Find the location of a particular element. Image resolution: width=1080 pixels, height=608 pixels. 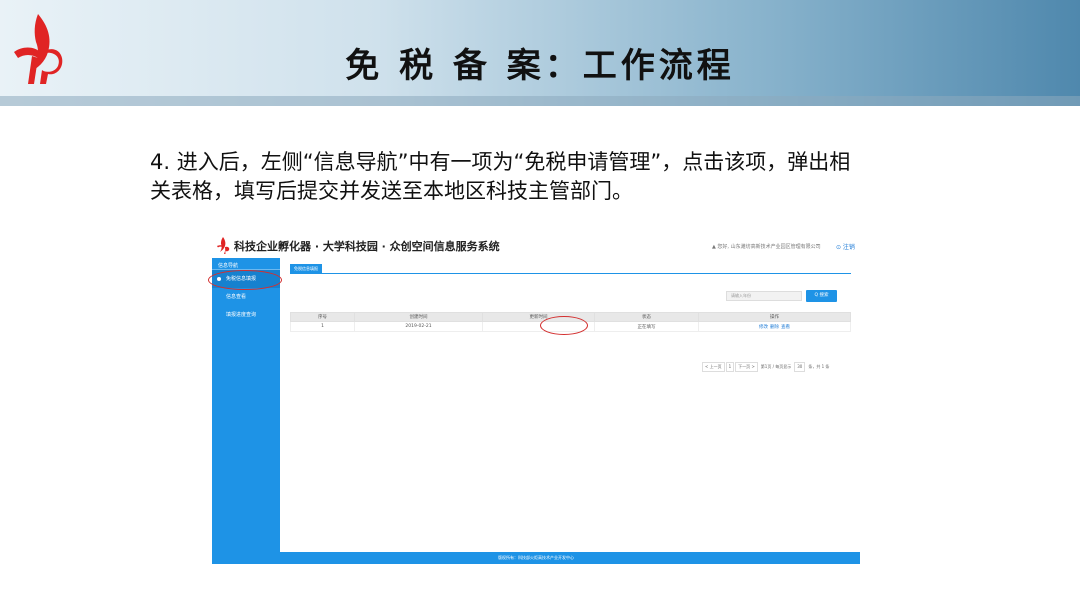

cell-status: 正在填写 is located at coordinates (646, 326).